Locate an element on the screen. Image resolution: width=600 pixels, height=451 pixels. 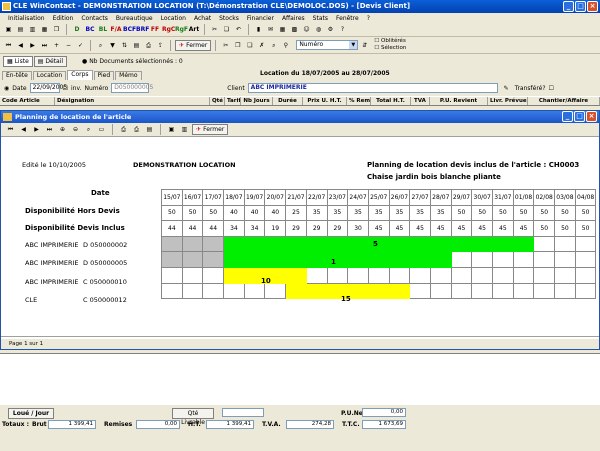
last-record-icon: ⏭ is located at coordinates (44, 45).